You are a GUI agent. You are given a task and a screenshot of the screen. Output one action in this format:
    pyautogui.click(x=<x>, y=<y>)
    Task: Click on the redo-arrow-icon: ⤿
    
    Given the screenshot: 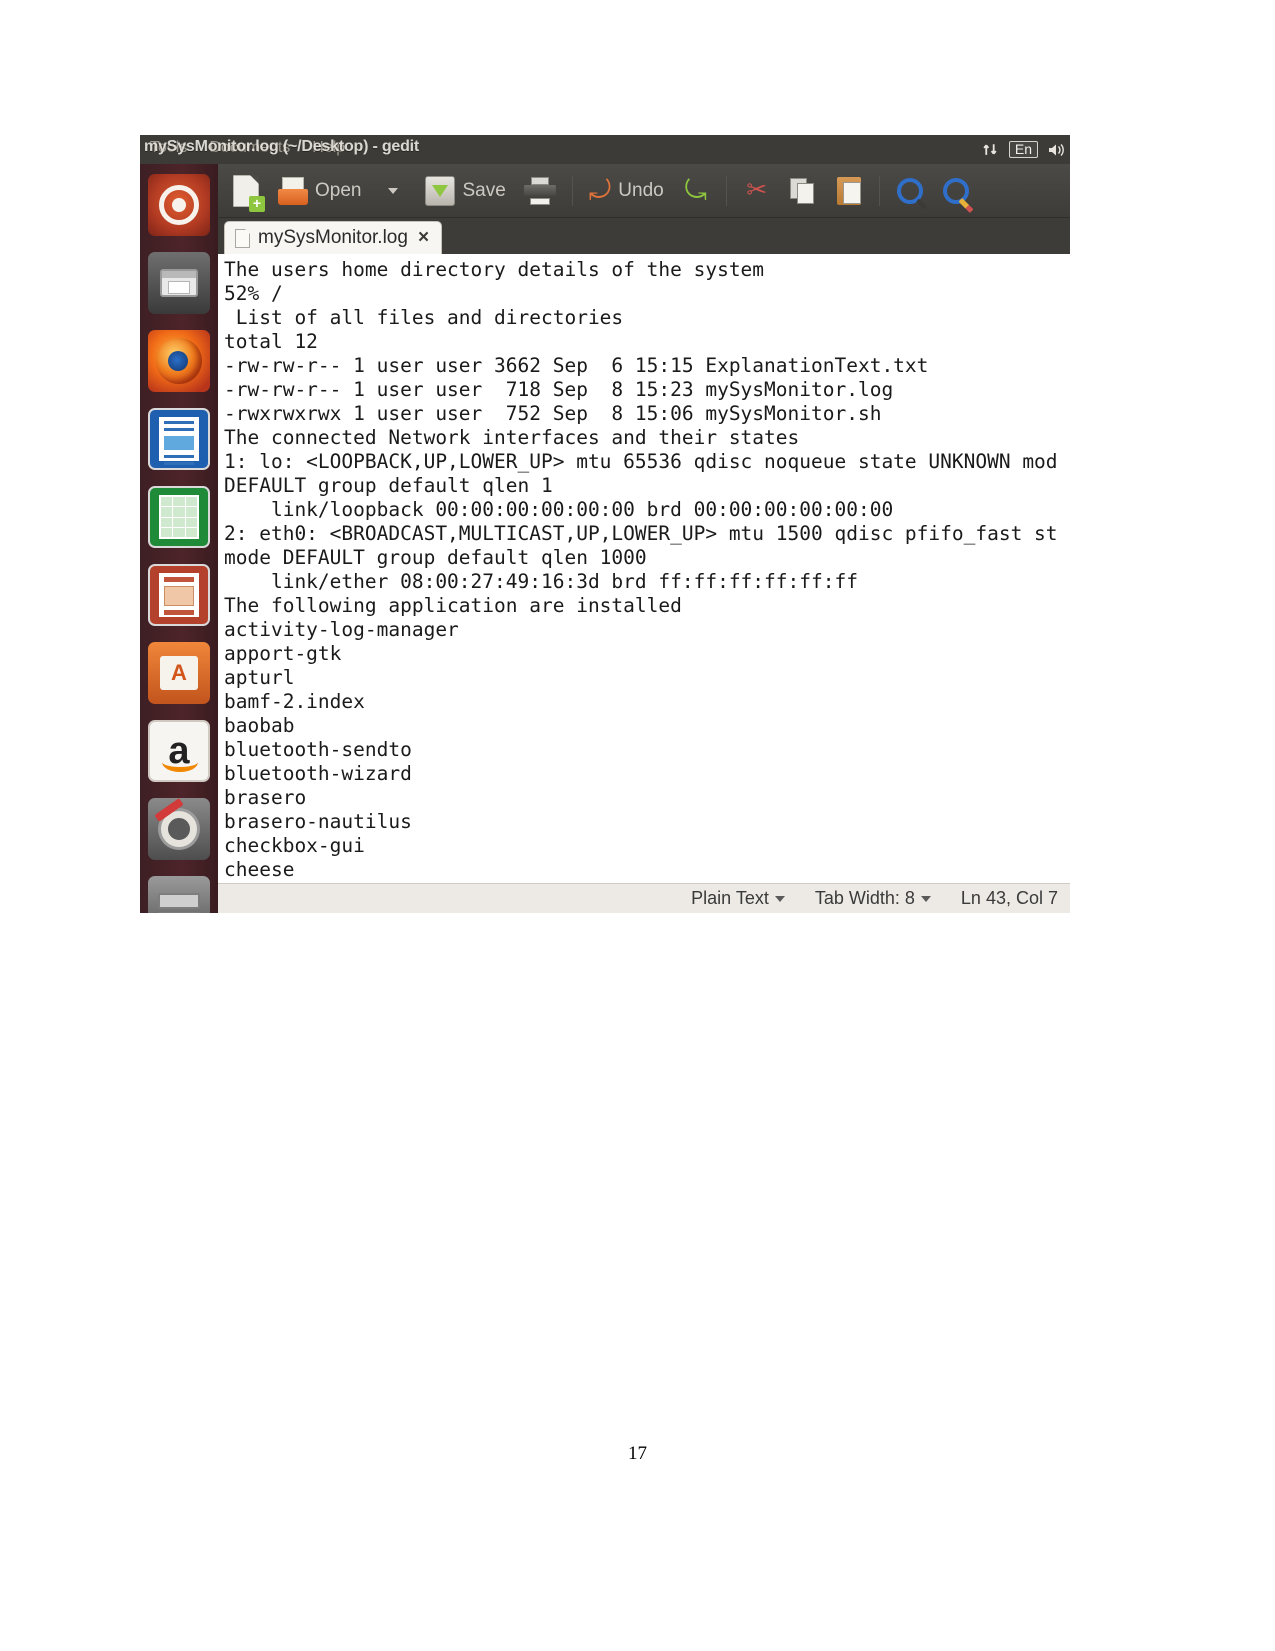 What is the action you would take?
    pyautogui.click(x=695, y=190)
    